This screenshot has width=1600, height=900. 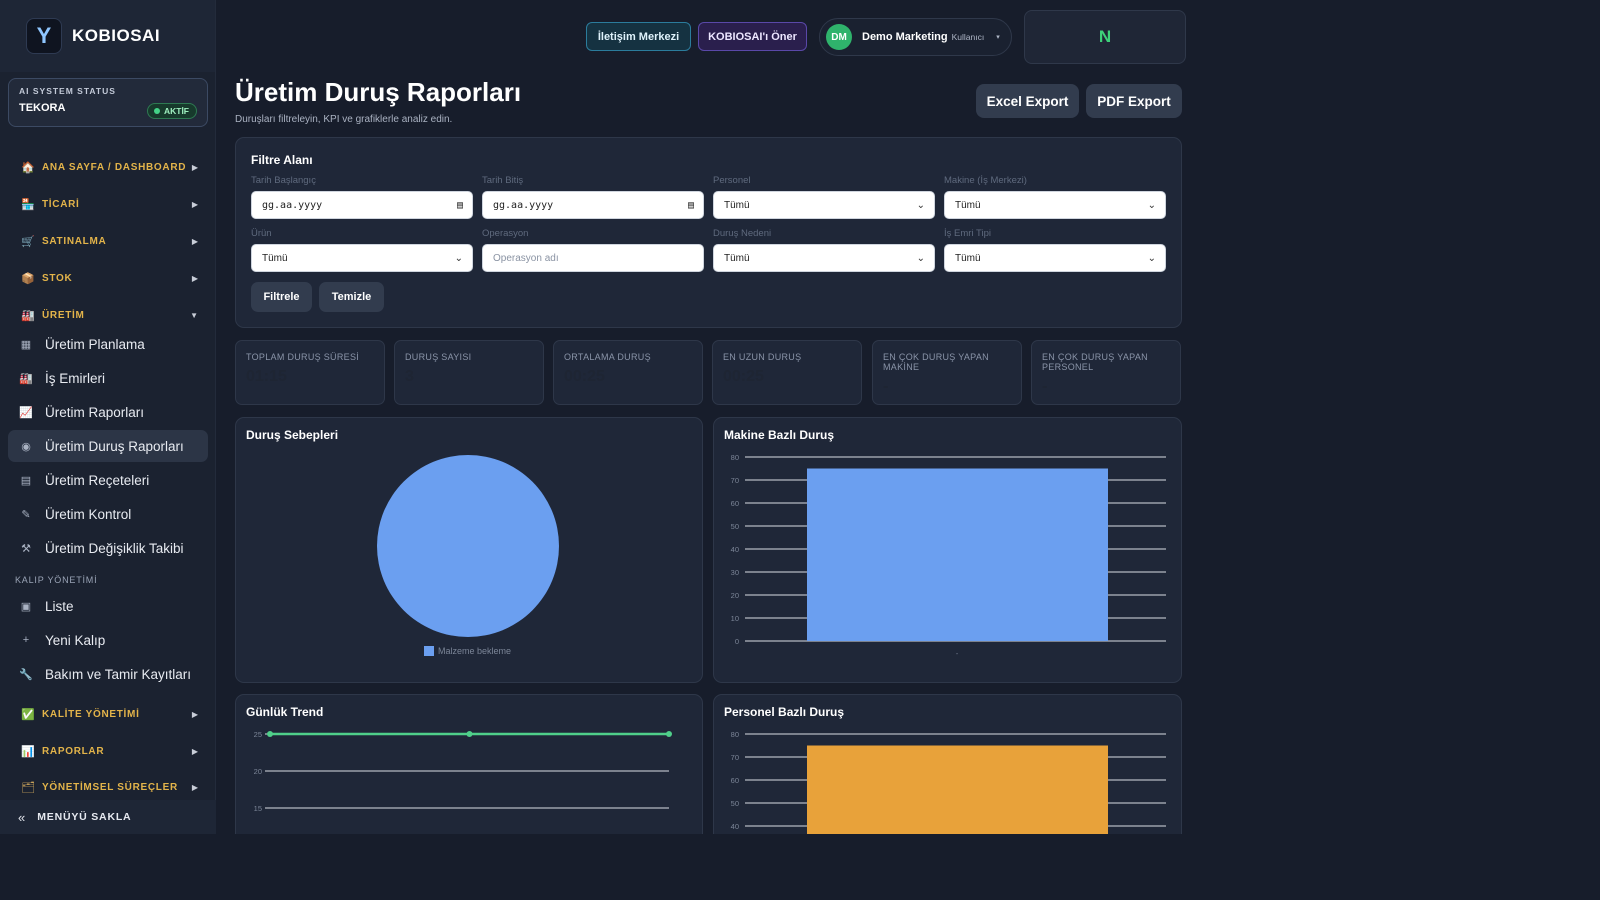 I want to click on y-tick-label: 30, so click(x=735, y=572).